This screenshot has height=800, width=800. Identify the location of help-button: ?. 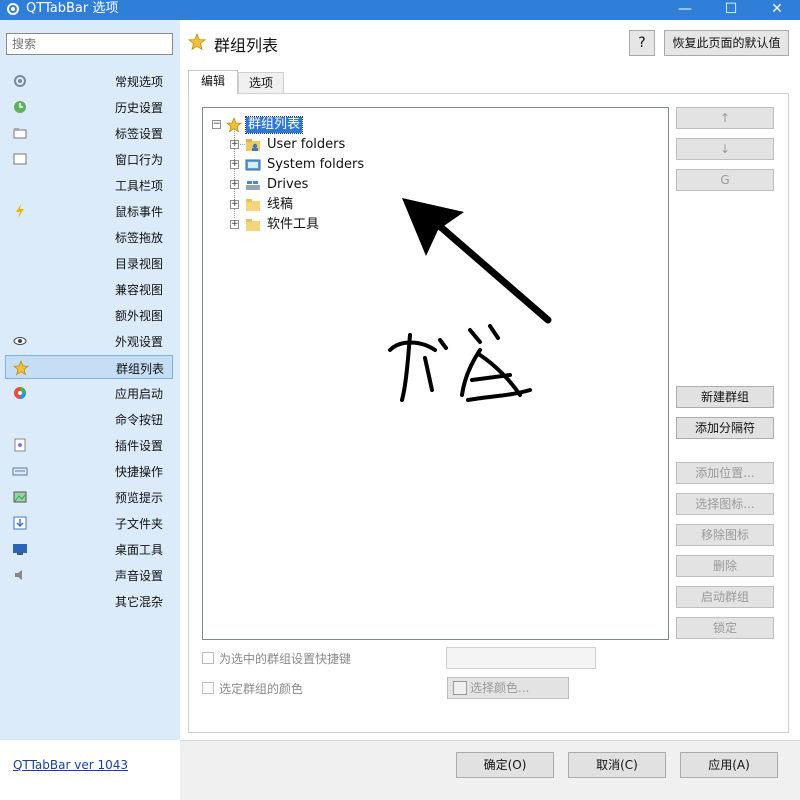
(642, 43).